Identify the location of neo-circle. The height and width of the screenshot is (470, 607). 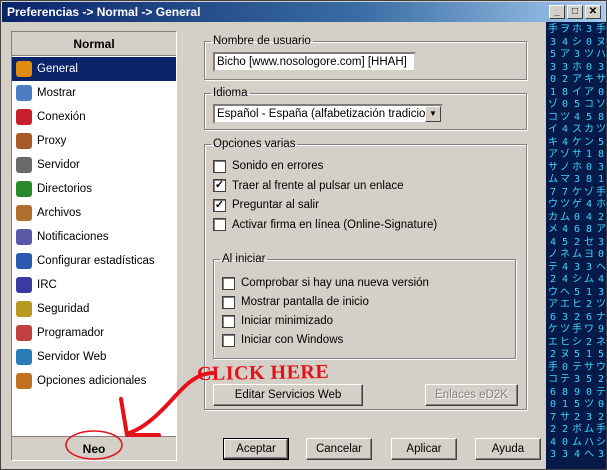
(94, 445).